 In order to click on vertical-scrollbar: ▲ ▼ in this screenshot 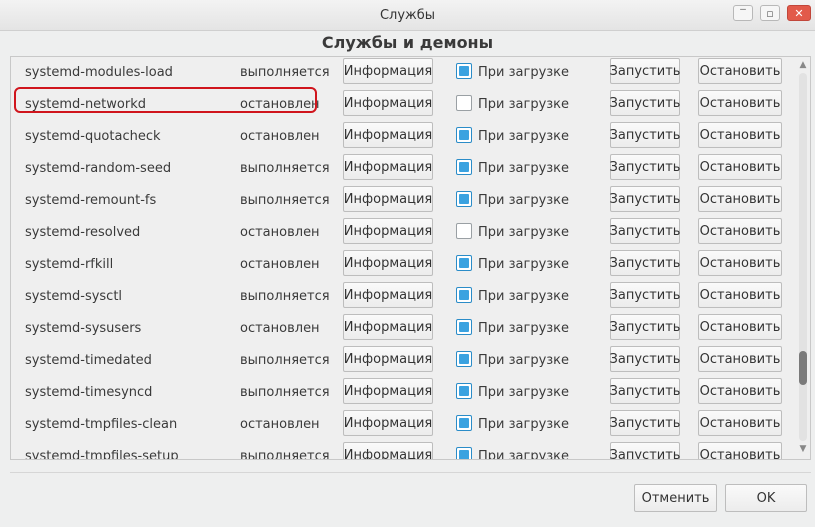, I will do `click(803, 258)`.